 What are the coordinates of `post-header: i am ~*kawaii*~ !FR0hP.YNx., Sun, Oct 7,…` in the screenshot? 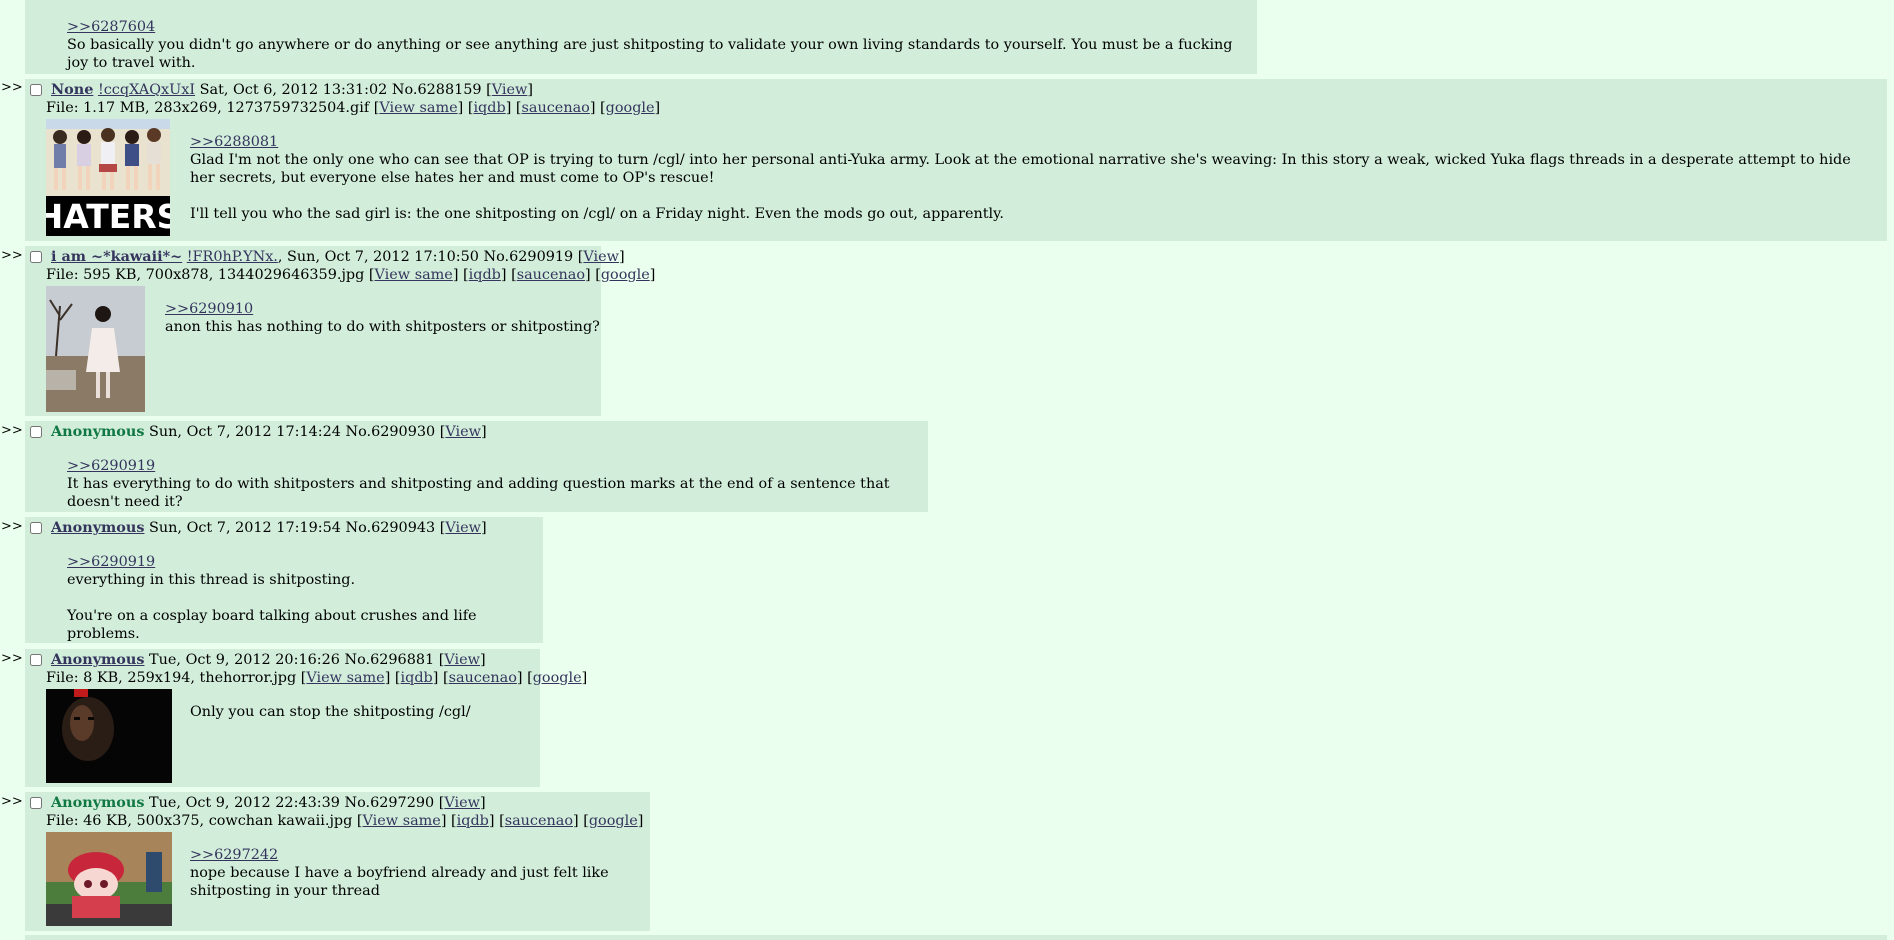 It's located at (338, 256).